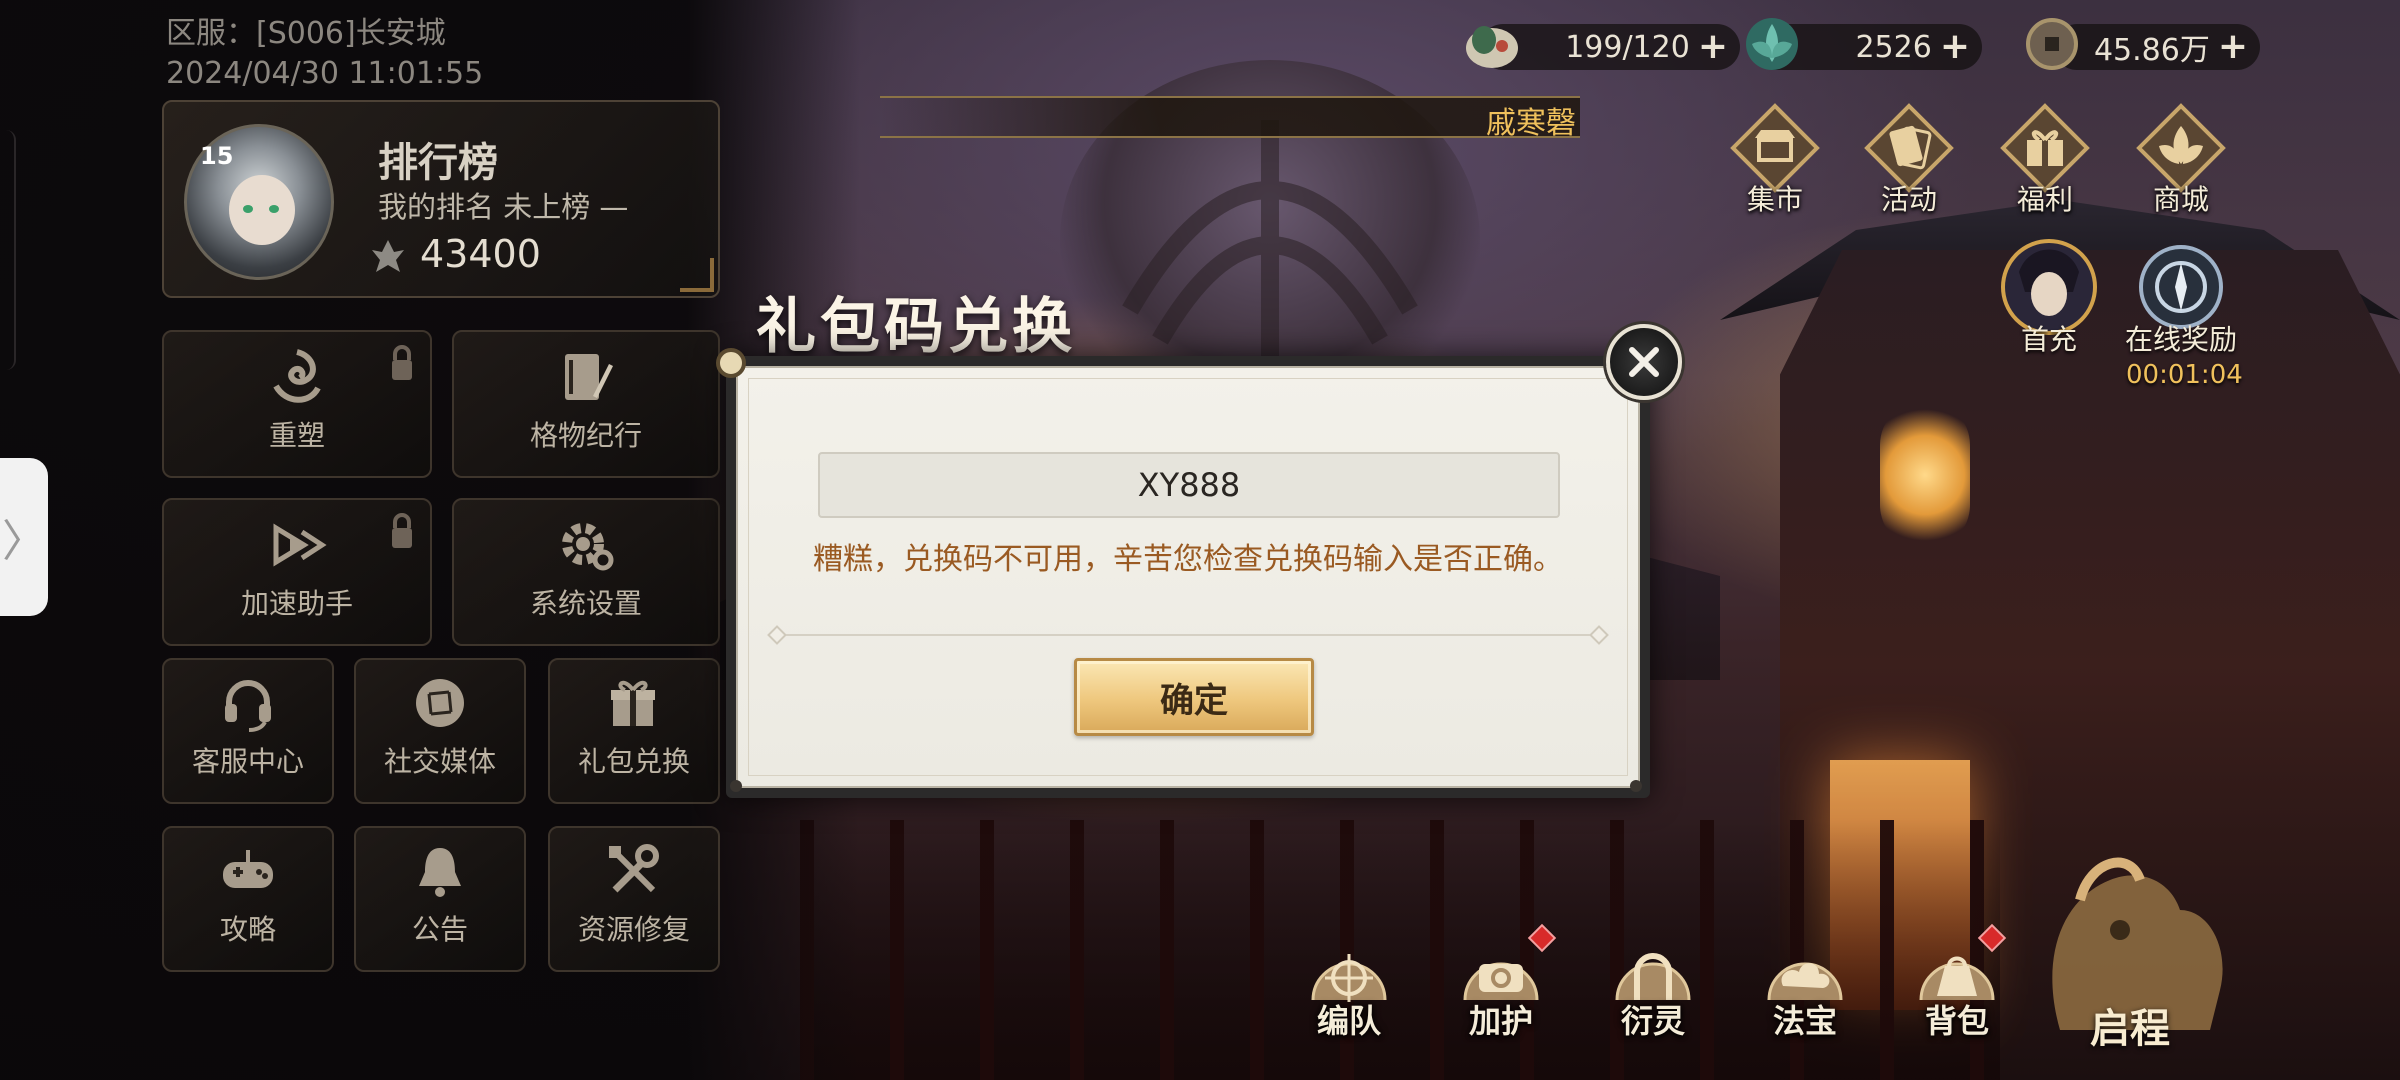 Image resolution: width=2400 pixels, height=1080 pixels. I want to click on menu-accelerator: 加速助手, so click(297, 572).